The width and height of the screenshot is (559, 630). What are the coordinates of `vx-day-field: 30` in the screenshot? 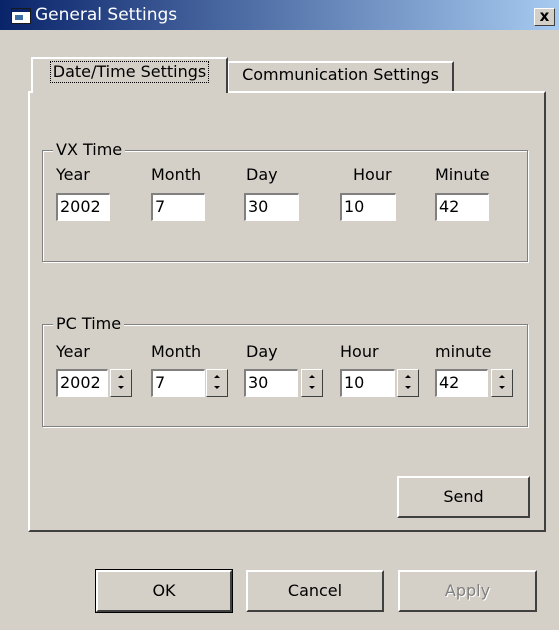 It's located at (271, 207).